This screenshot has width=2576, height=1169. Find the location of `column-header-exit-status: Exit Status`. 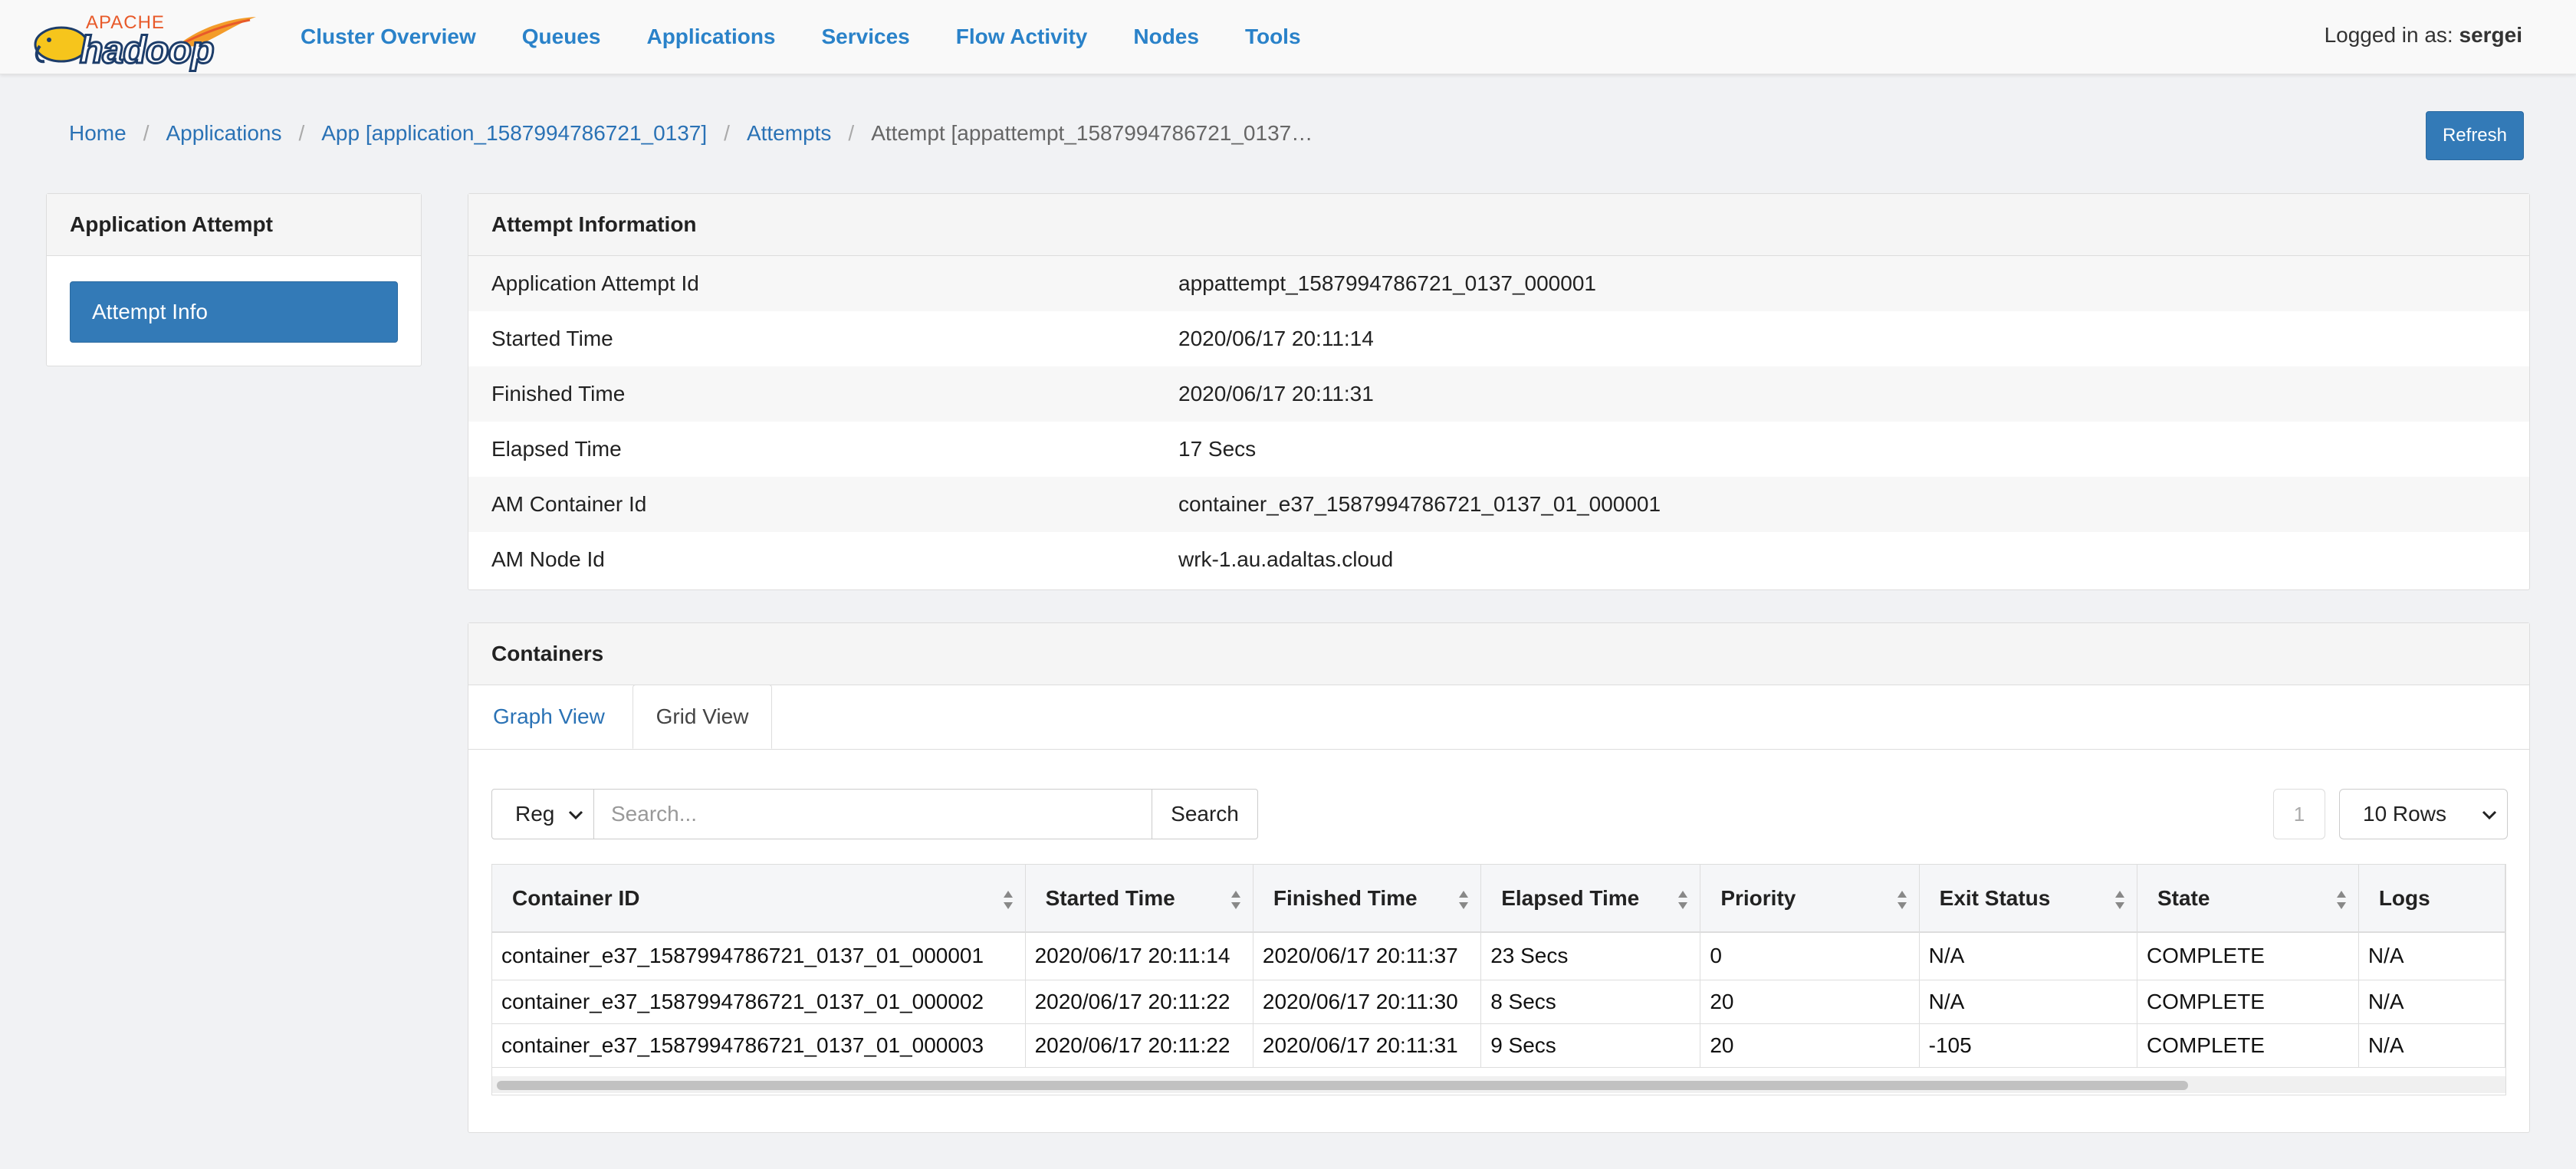

column-header-exit-status: Exit Status is located at coordinates (2028, 899).